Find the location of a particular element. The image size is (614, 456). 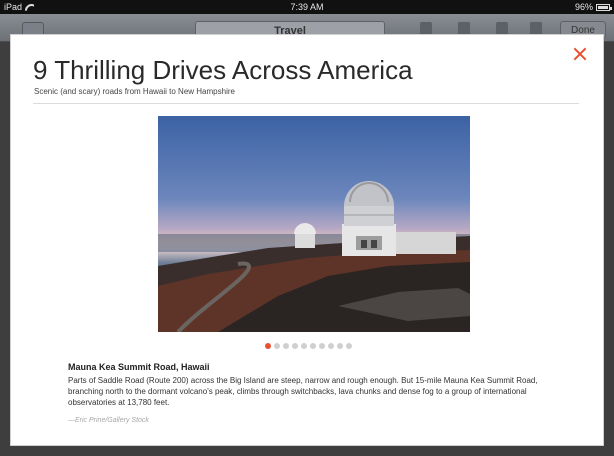

status-time: 7:39 AM is located at coordinates (307, 7).